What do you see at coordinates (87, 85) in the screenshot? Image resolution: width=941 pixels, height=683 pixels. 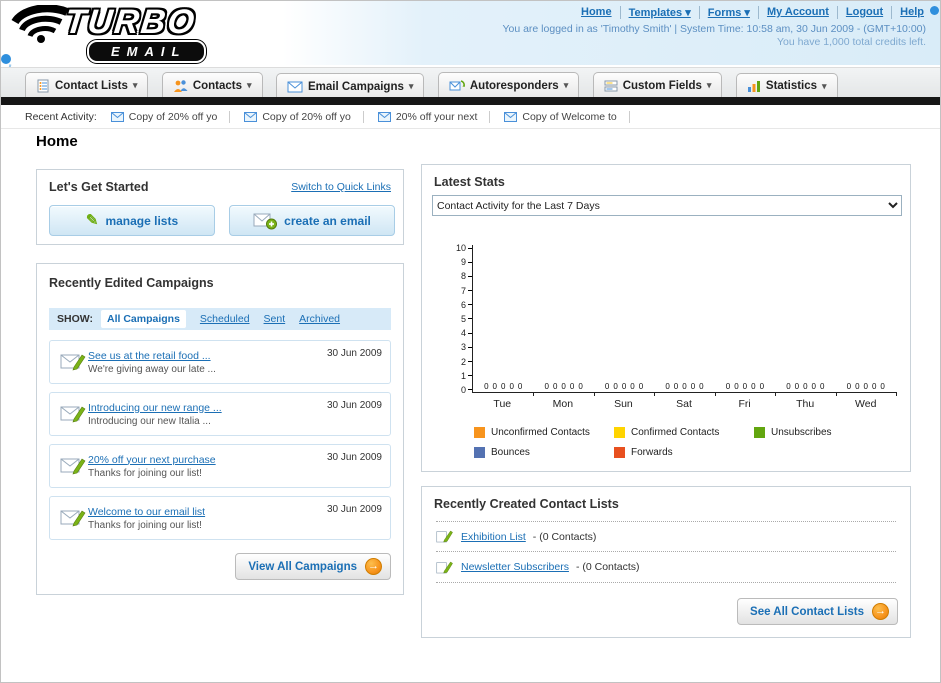 I see `tab-contact-lists: Contact Lists ▾` at bounding box center [87, 85].